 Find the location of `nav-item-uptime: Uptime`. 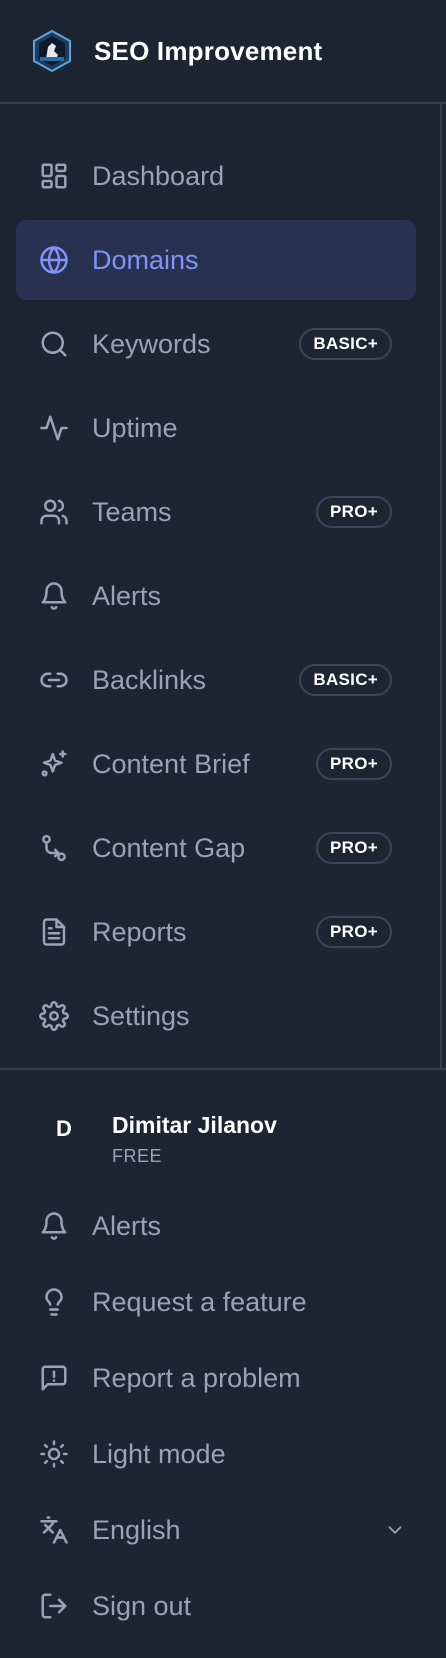

nav-item-uptime: Uptime is located at coordinates (216, 428).